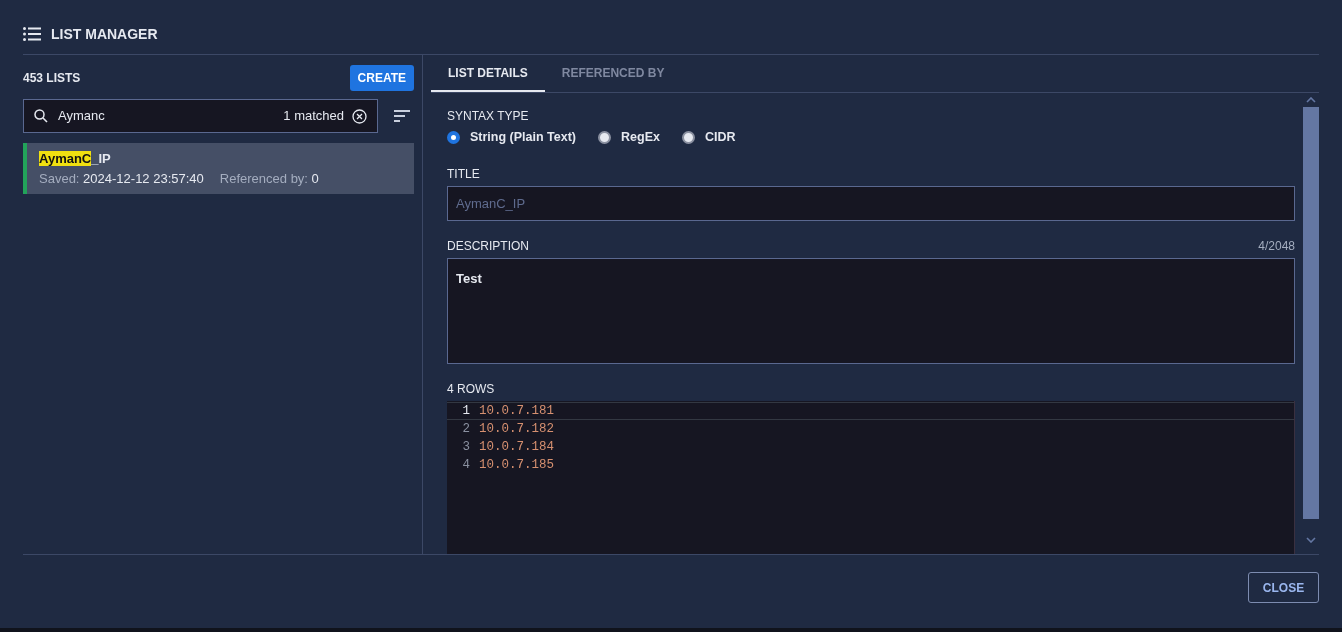  Describe the element at coordinates (1276, 247) in the screenshot. I see `character-counter: 4/2048` at that location.